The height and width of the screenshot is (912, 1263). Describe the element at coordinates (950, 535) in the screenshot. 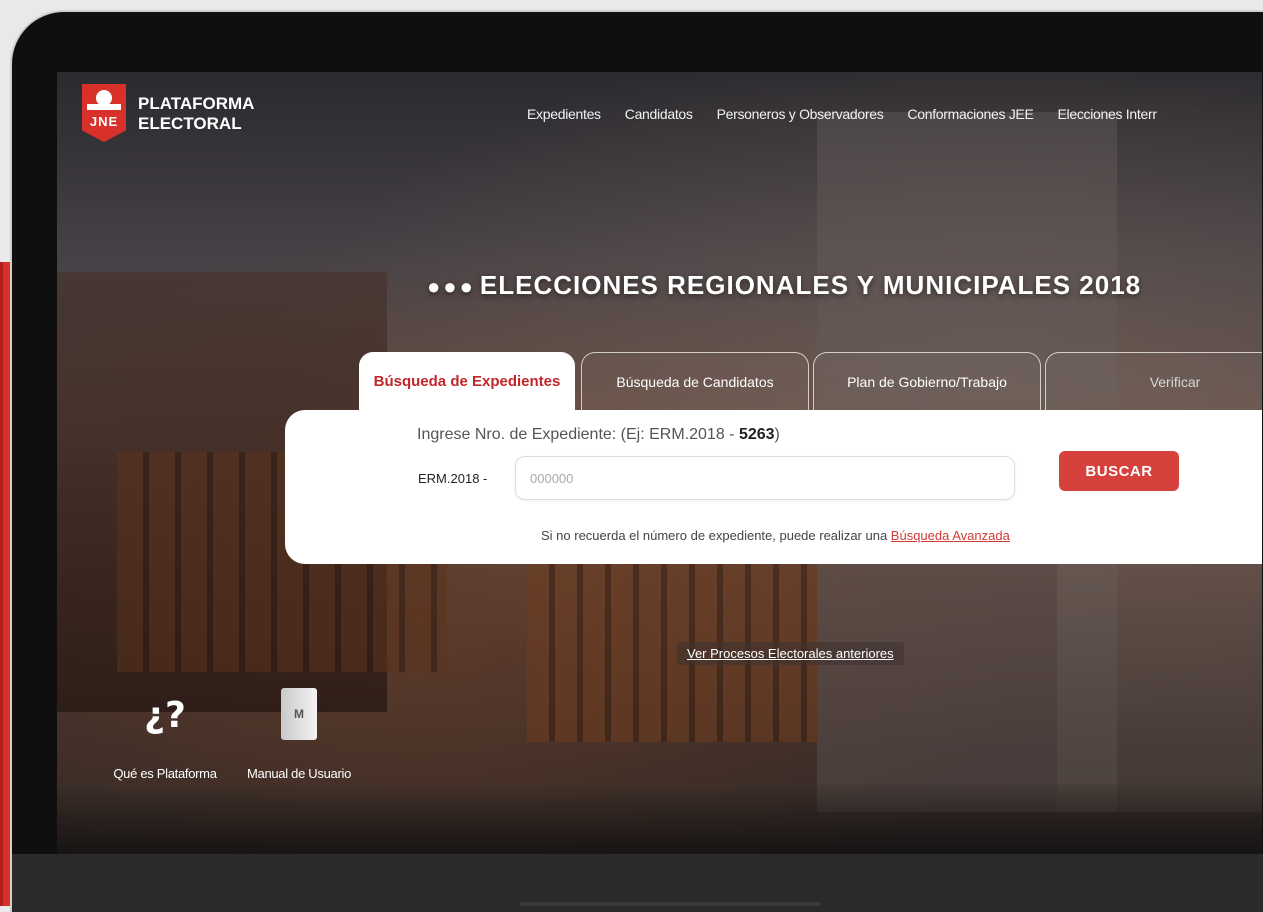

I see `advanced-search-link: Búsqueda Avanzada` at that location.